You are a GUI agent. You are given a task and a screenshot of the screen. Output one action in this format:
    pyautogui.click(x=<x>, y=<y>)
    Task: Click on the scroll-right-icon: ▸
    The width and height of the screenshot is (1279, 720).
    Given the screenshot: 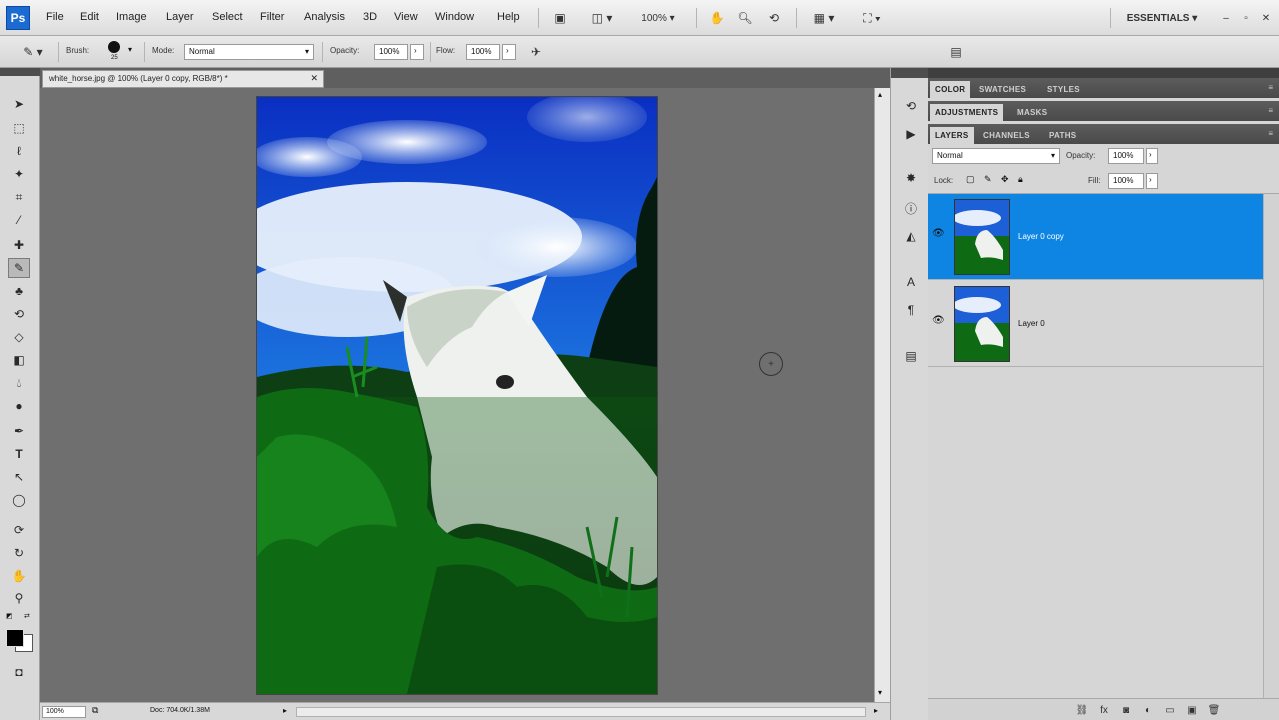 What is the action you would take?
    pyautogui.click(x=876, y=710)
    